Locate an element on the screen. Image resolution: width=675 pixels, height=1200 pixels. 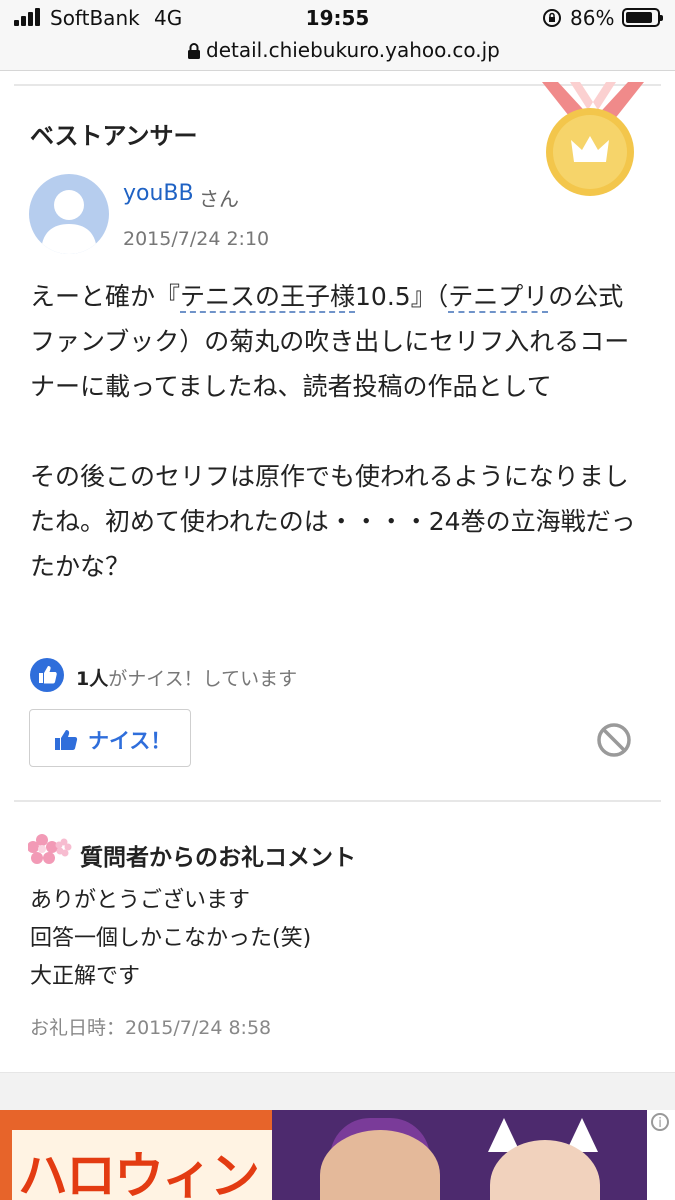
ad-headline: ハロウィン is located at coordinates (139, 1173).